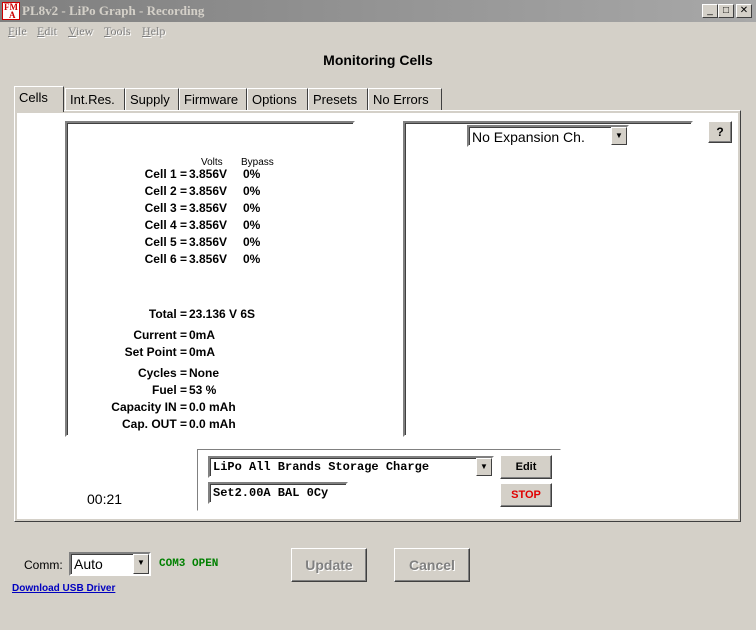 The image size is (756, 630). Describe the element at coordinates (329, 565) in the screenshot. I see `update-button: Update` at that location.